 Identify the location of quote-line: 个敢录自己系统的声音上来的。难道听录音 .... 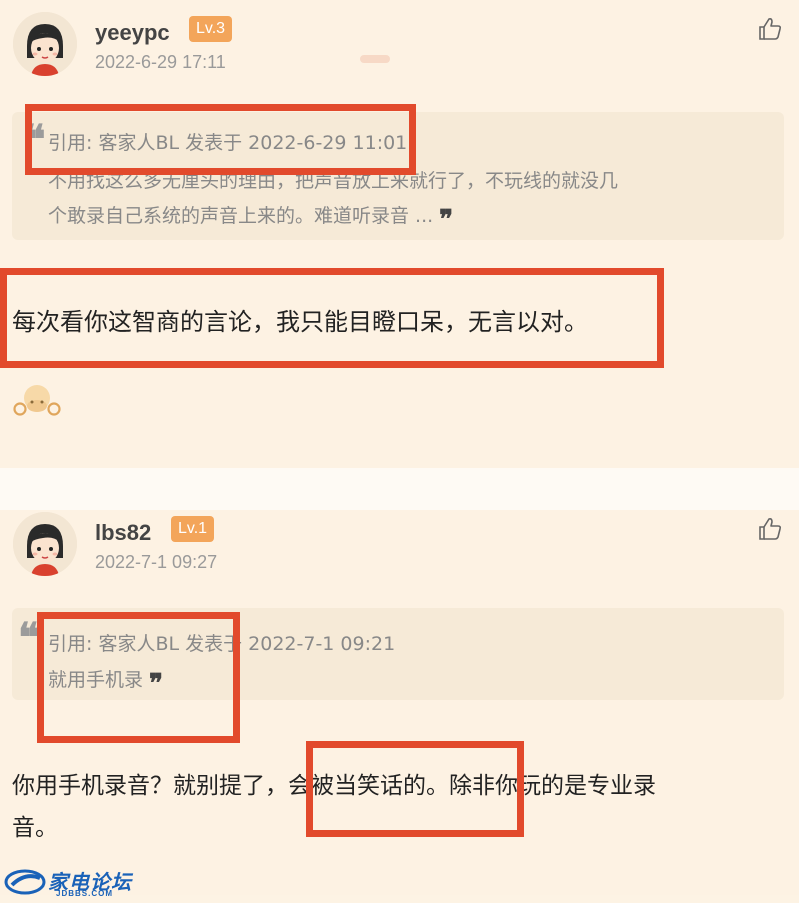
(241, 216).